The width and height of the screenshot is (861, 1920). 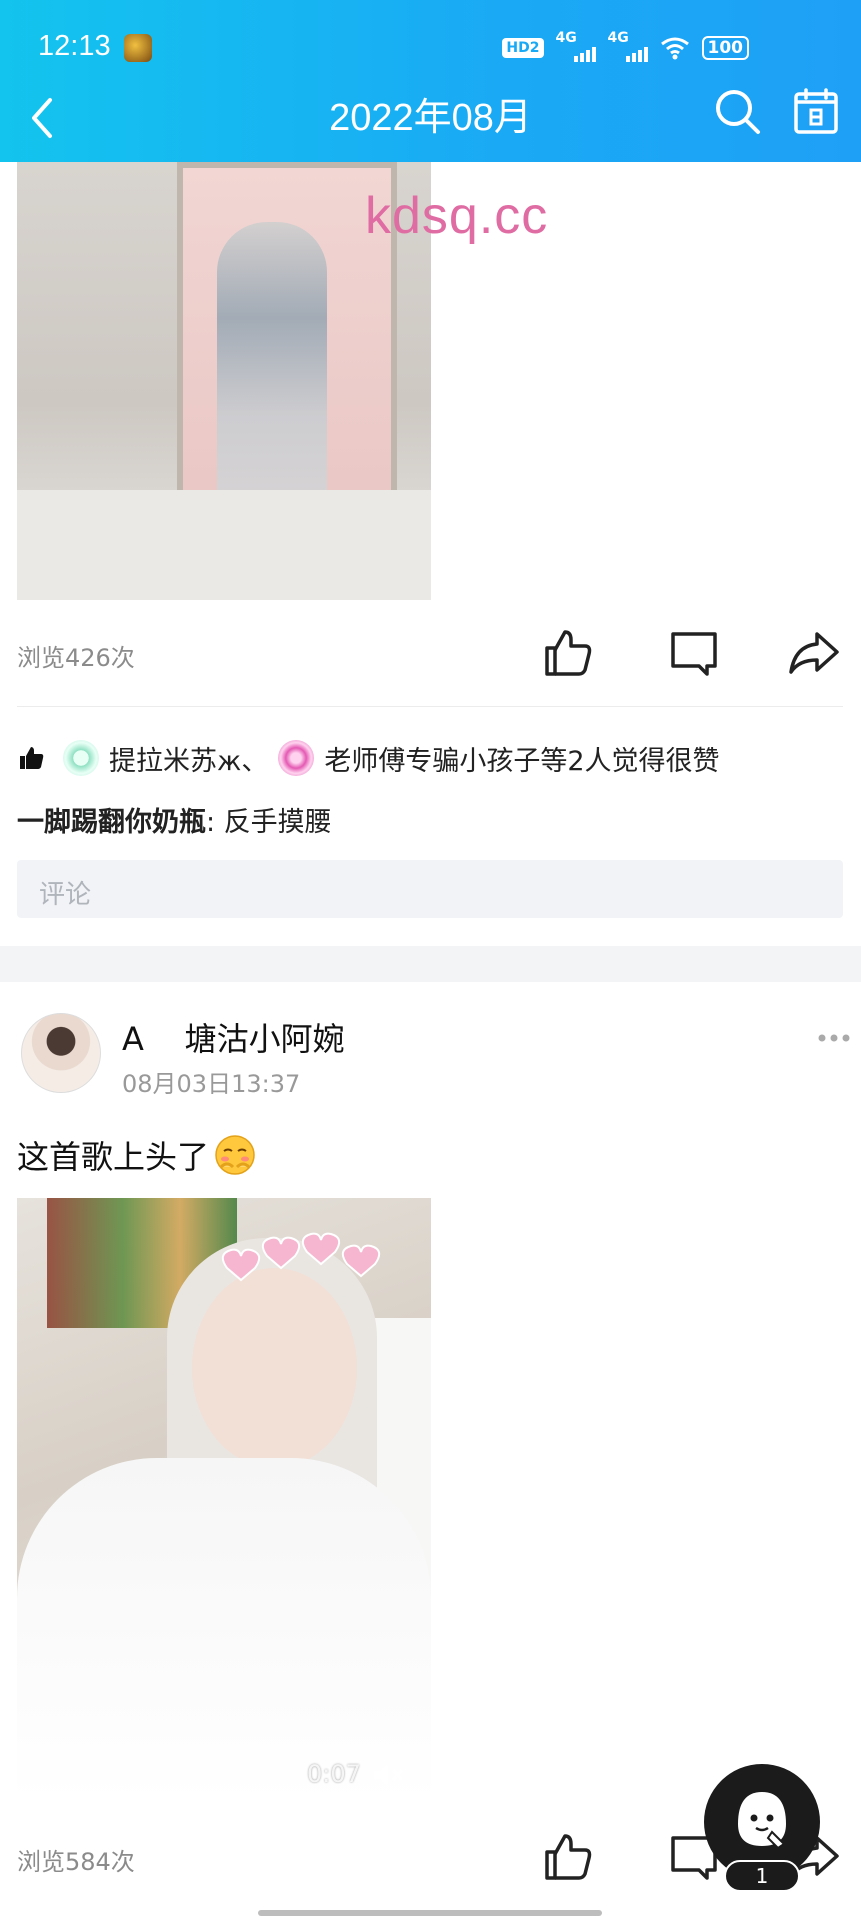 What do you see at coordinates (523, 48) in the screenshot?
I see `hd-voice-icon: HD2` at bounding box center [523, 48].